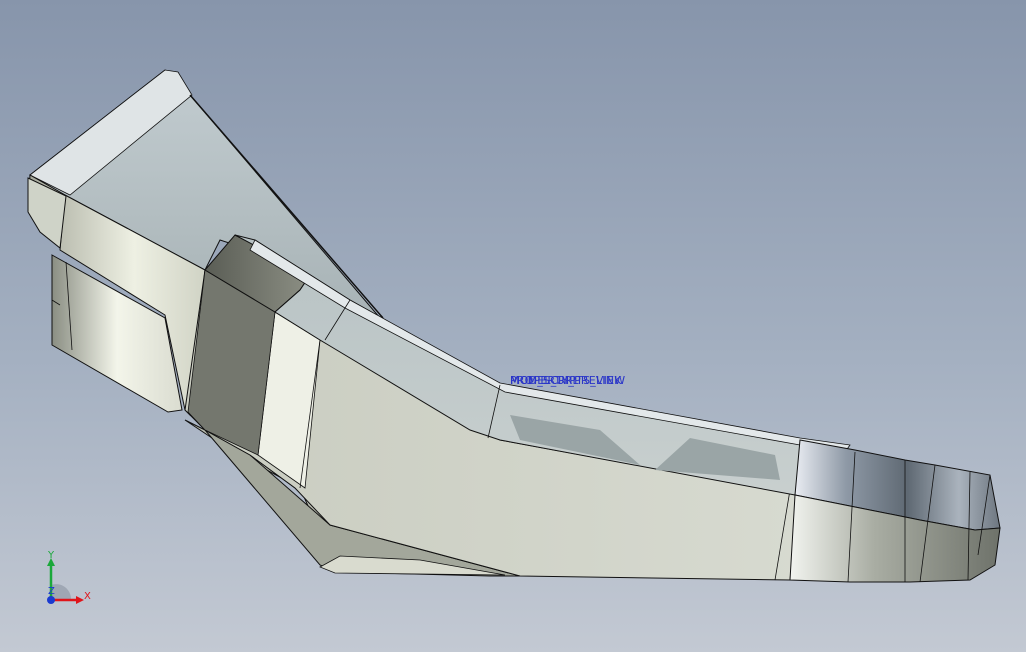 Image resolution: width=1026 pixels, height=652 pixels. What do you see at coordinates (51, 591) in the screenshot?
I see `axis-z-label: Z` at bounding box center [51, 591].